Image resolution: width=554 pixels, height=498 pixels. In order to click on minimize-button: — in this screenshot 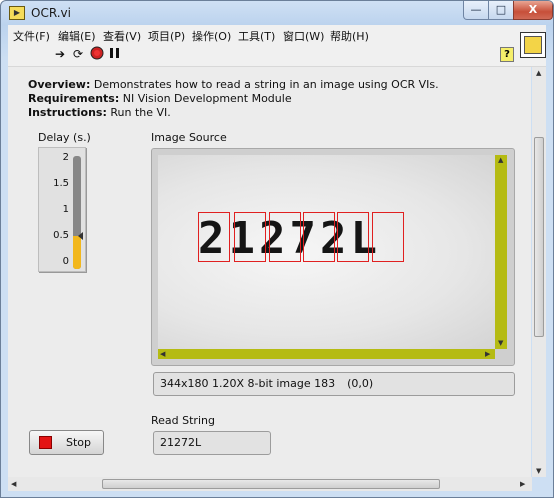, I will do `click(476, 10)`.